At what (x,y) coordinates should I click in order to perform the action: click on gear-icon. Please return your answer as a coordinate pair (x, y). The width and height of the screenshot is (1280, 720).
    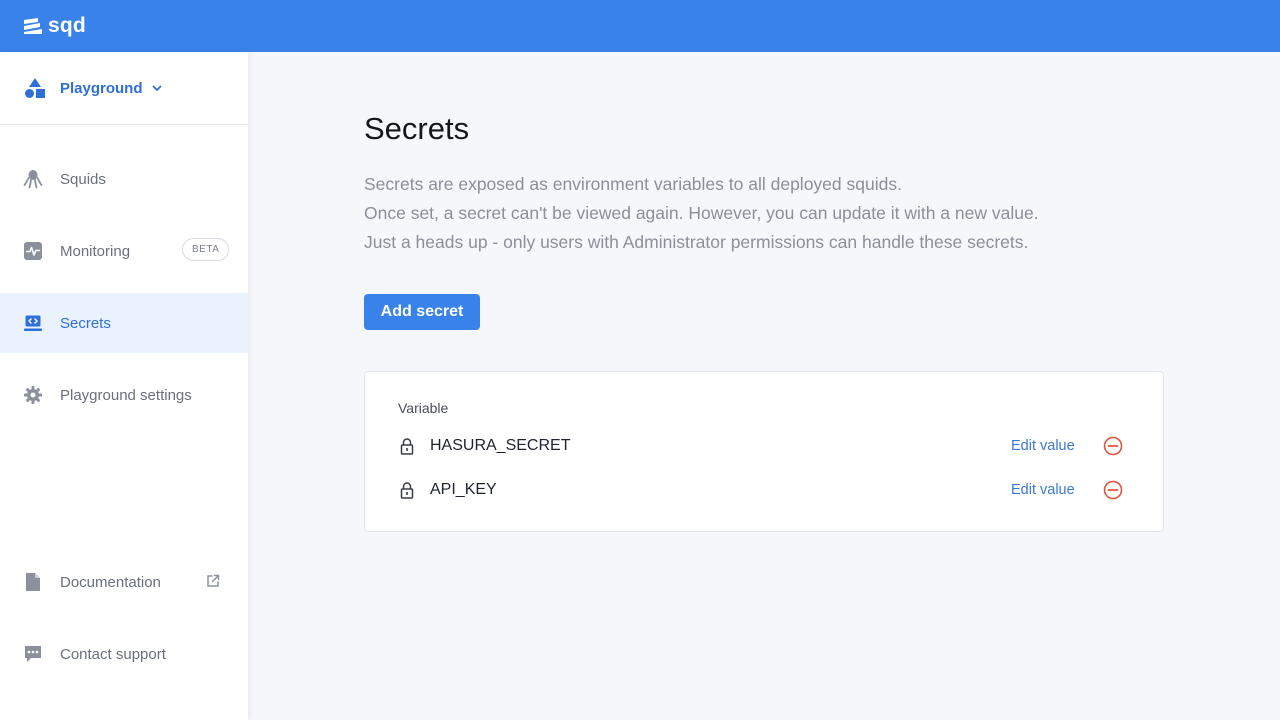
    Looking at the image, I should click on (33, 395).